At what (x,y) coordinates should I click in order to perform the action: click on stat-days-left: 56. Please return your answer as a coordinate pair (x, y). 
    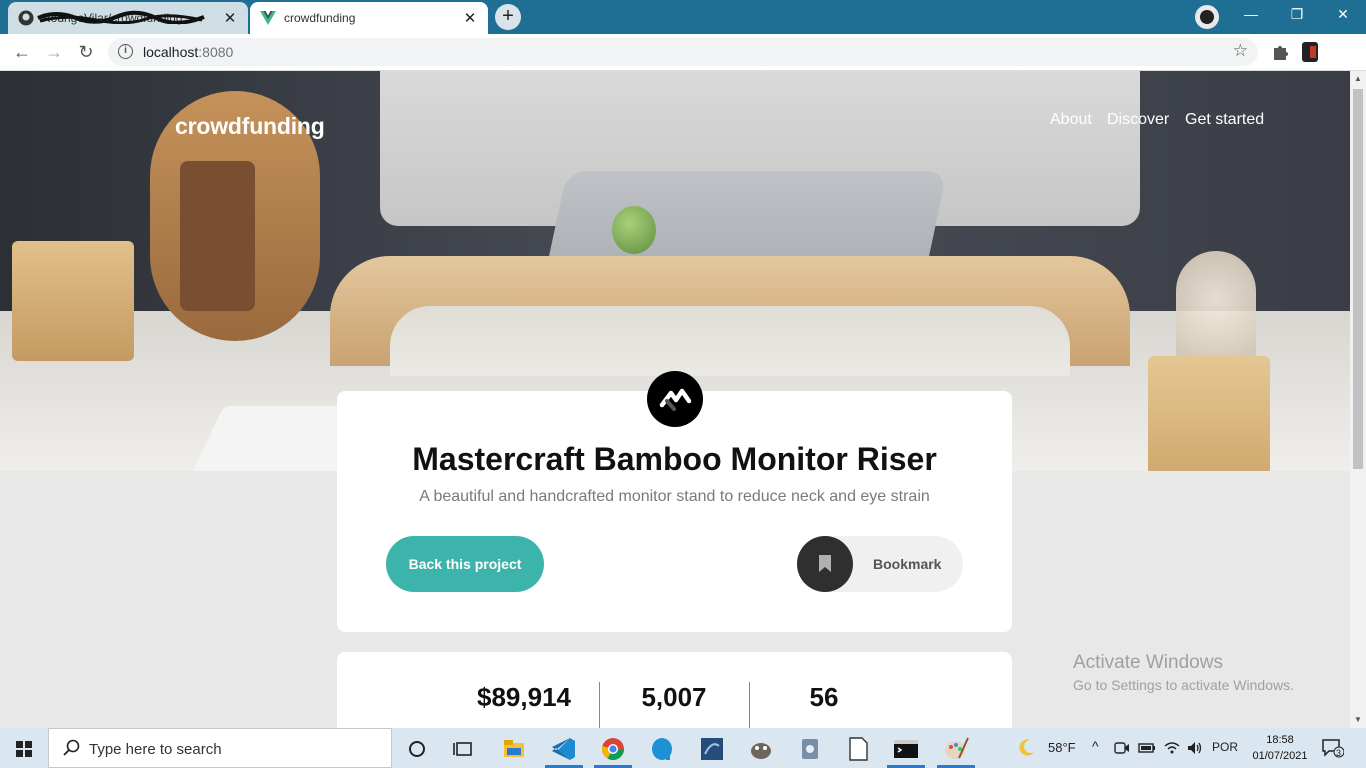
    Looking at the image, I should click on (824, 697).